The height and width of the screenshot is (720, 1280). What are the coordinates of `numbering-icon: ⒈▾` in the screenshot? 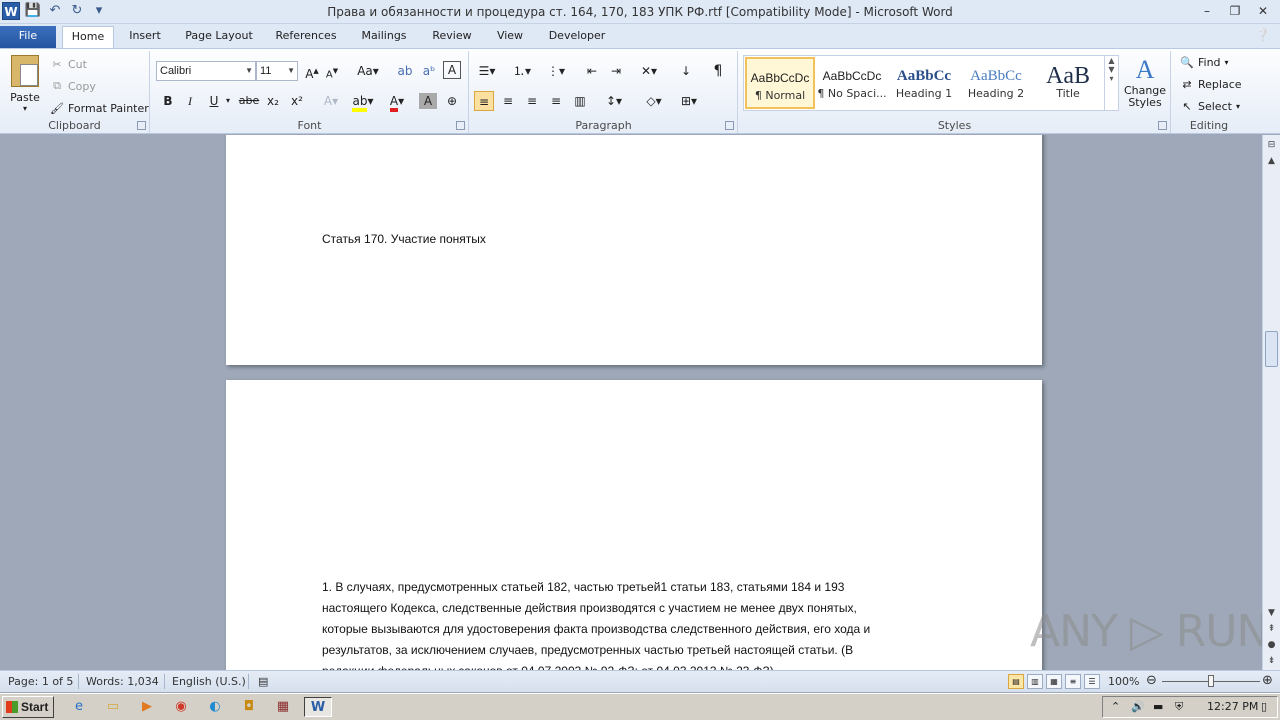 It's located at (522, 71).